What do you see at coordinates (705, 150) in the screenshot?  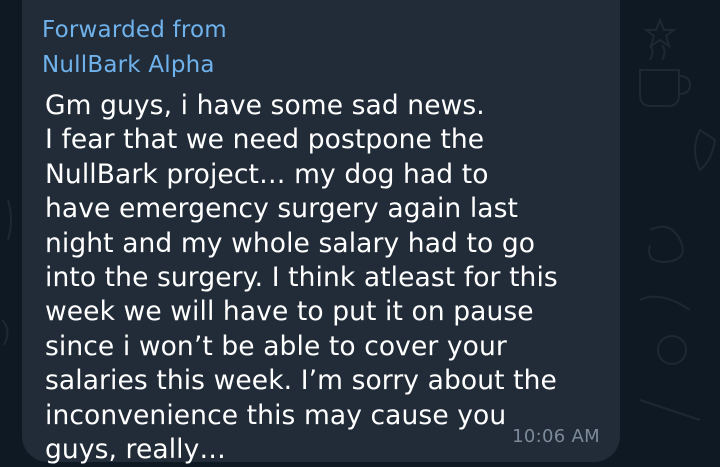 I see `strawberry-icon` at bounding box center [705, 150].